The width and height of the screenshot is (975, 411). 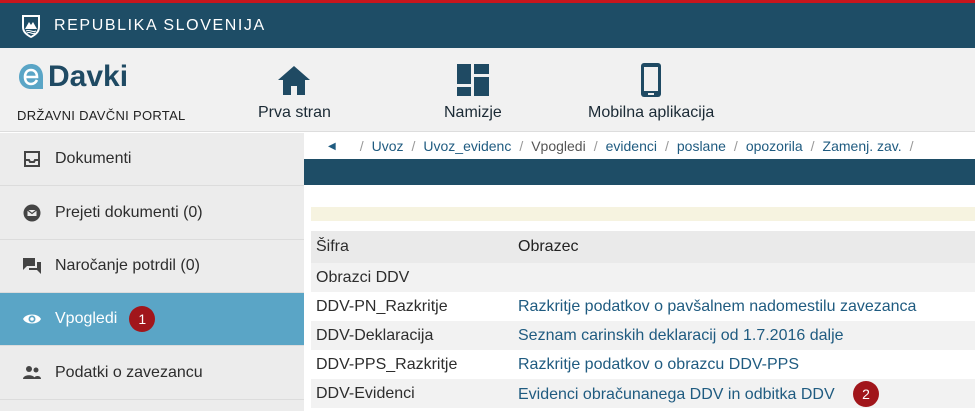 I want to click on slovenia-crest-icon, so click(x=31, y=26).